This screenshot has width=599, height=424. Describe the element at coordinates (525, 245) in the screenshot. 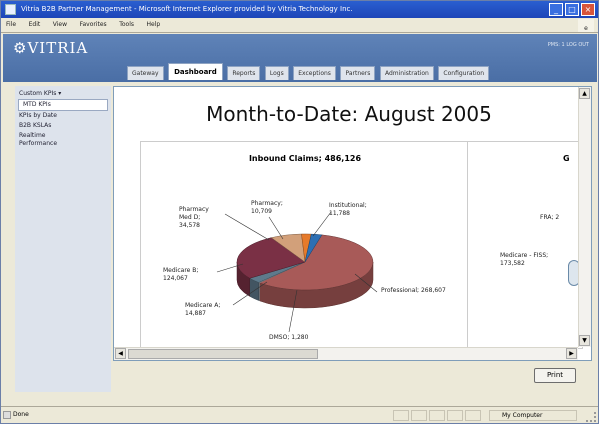

I see `second-chart-panel: G FRA; 2 Medicare - FISS; 173,582` at that location.